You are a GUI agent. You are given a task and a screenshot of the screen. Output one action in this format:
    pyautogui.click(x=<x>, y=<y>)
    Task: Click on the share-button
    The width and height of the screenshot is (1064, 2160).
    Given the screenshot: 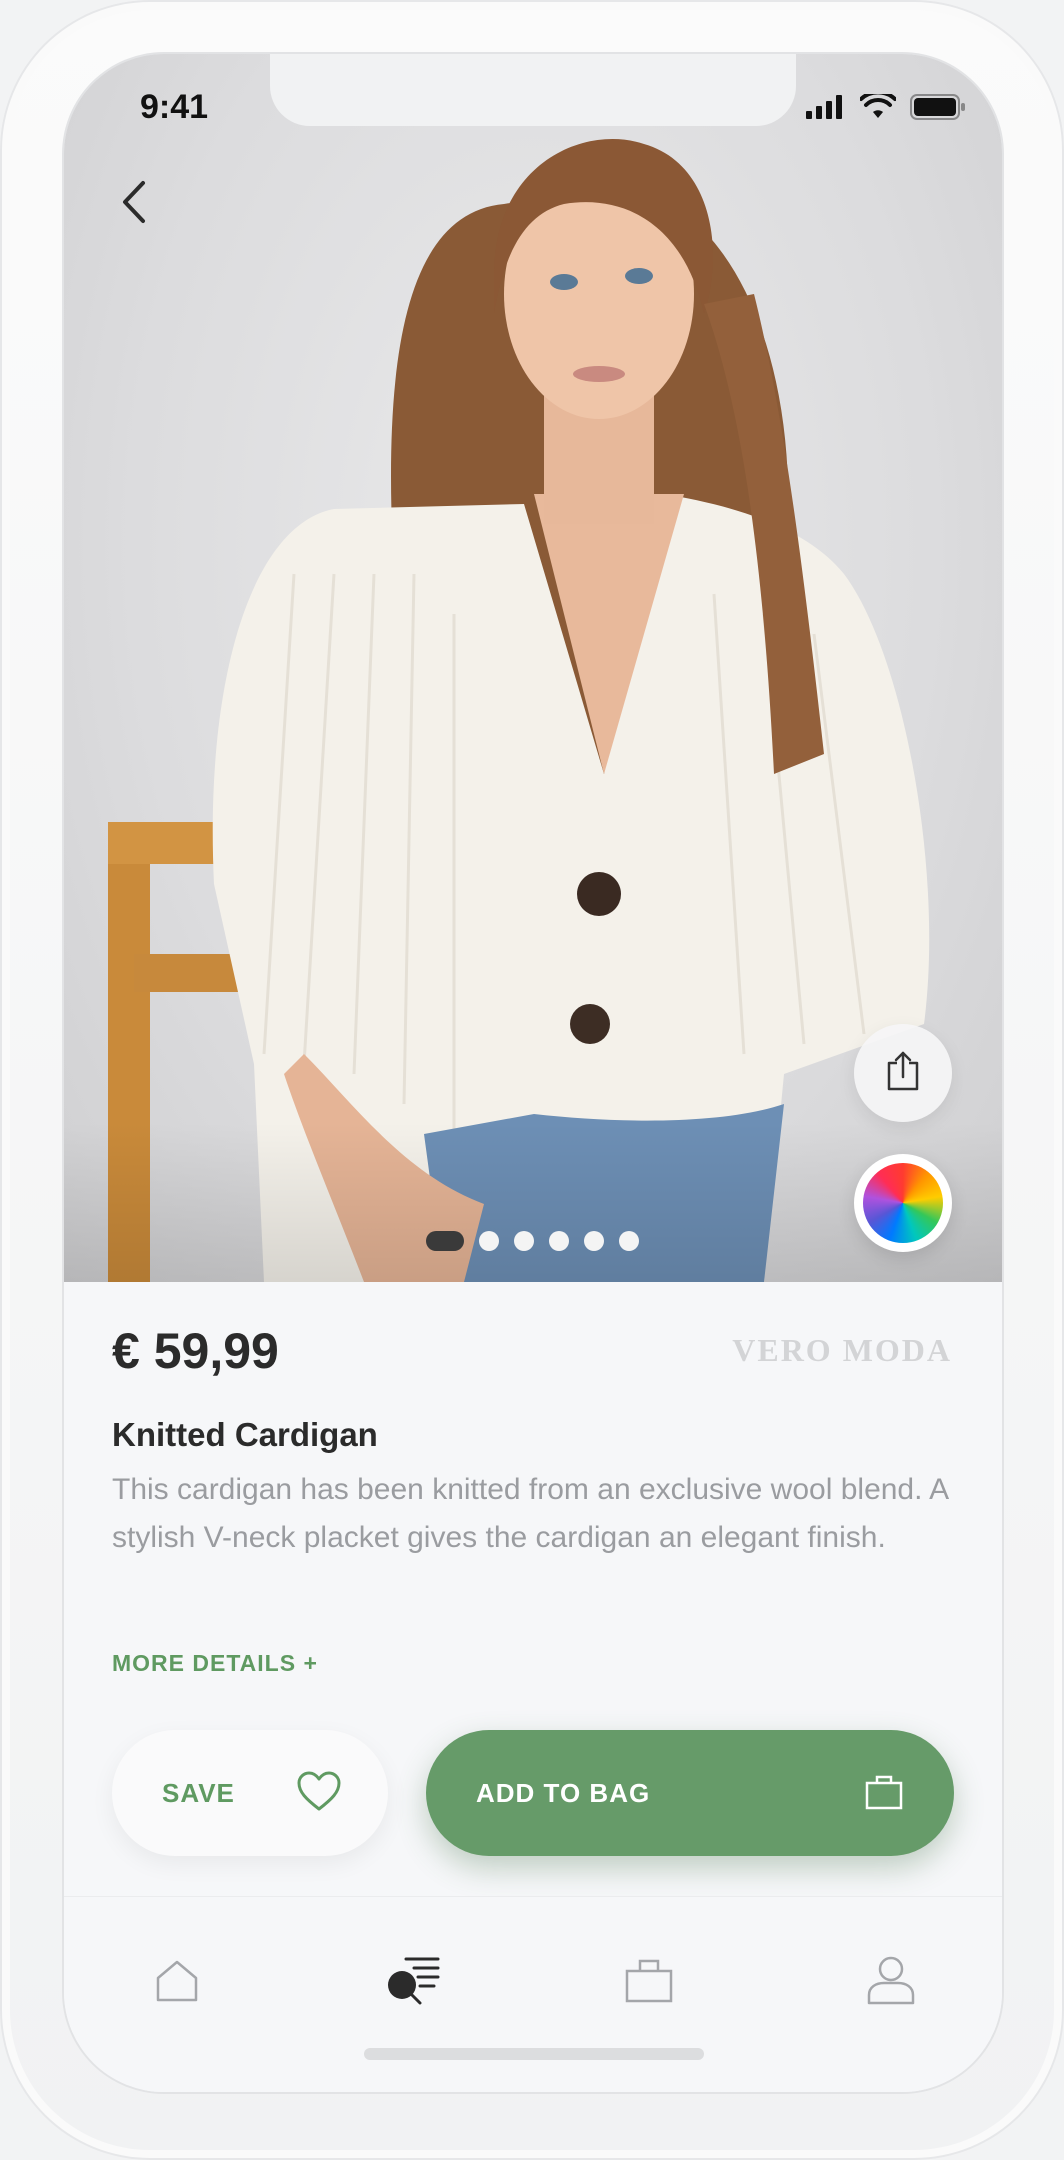 What is the action you would take?
    pyautogui.click(x=903, y=1073)
    